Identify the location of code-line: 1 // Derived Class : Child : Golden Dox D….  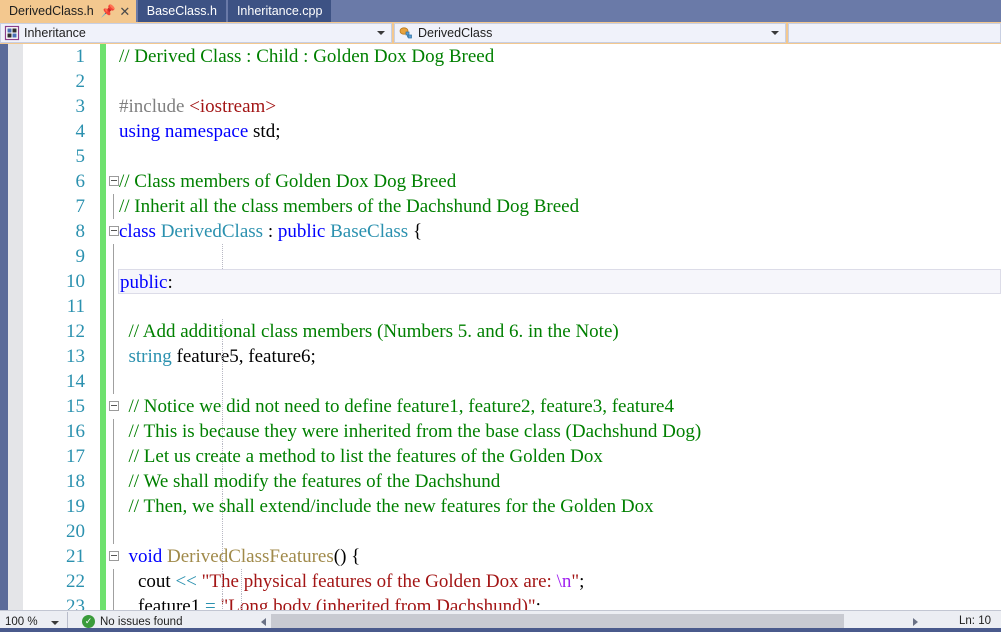
(512, 56).